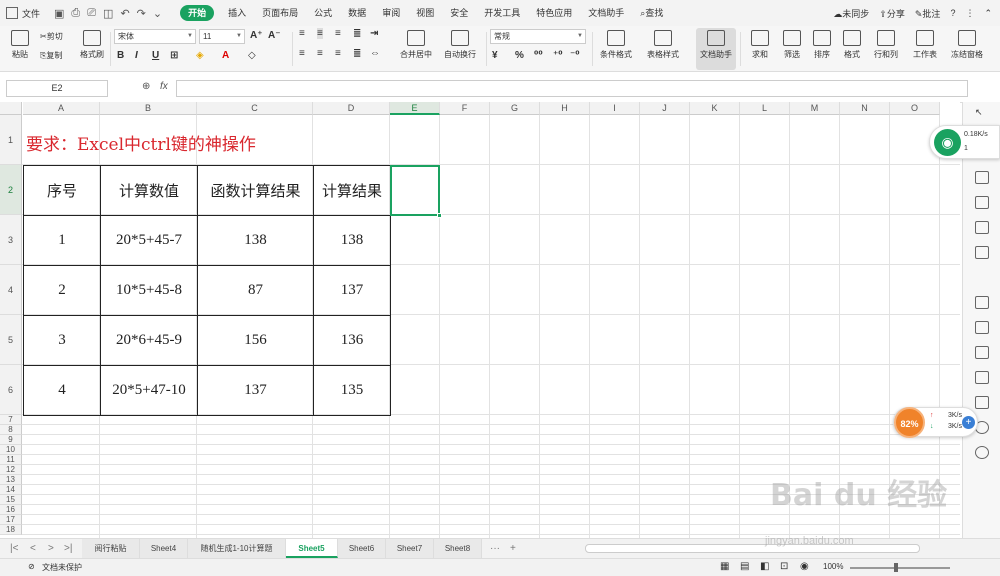 The image size is (1000, 576). I want to click on column-header-j: J, so click(665, 108).